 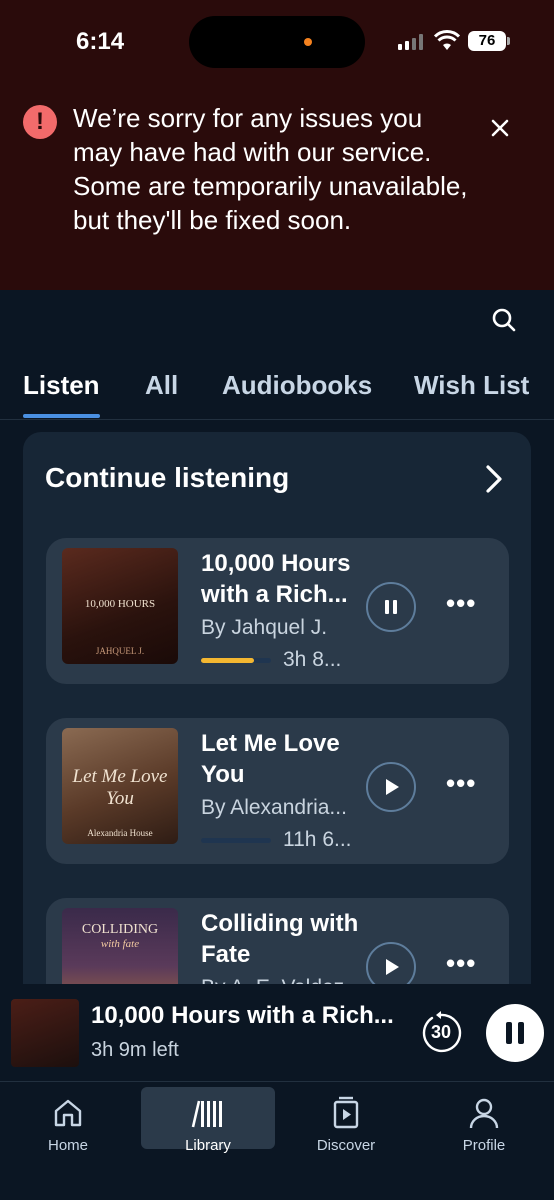 I want to click on cover-title: 10,000 HOURS, so click(x=120, y=604).